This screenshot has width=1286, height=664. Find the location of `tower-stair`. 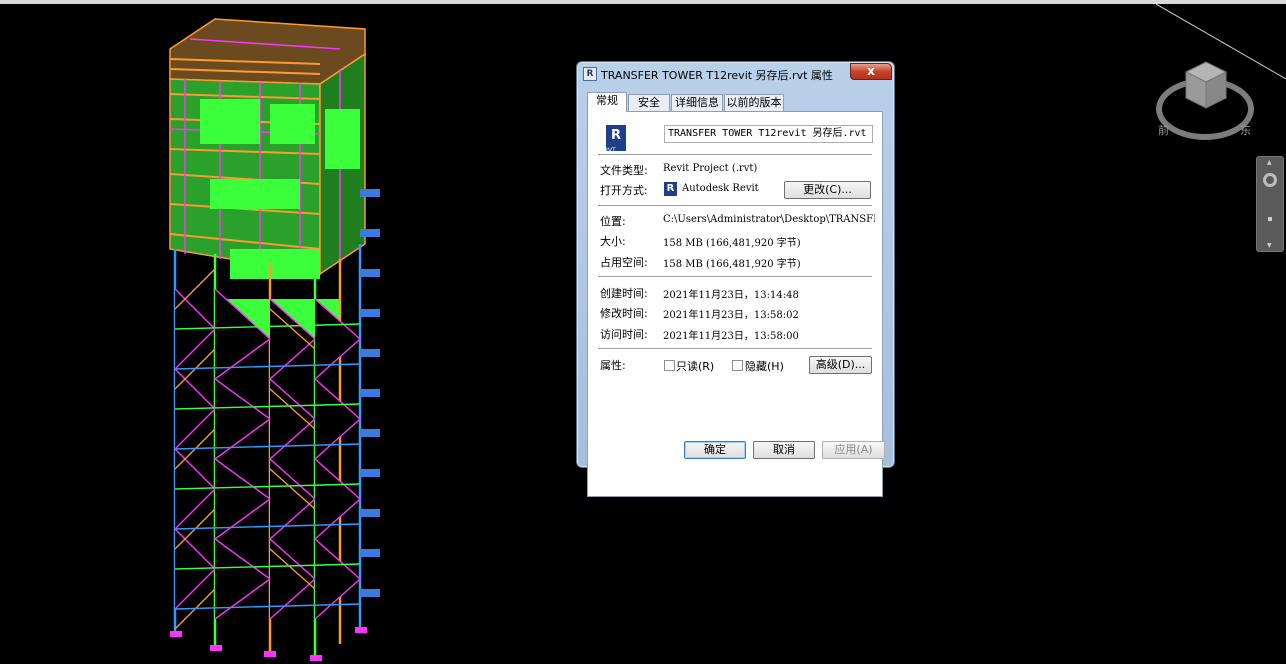

tower-stair is located at coordinates (370, 393).